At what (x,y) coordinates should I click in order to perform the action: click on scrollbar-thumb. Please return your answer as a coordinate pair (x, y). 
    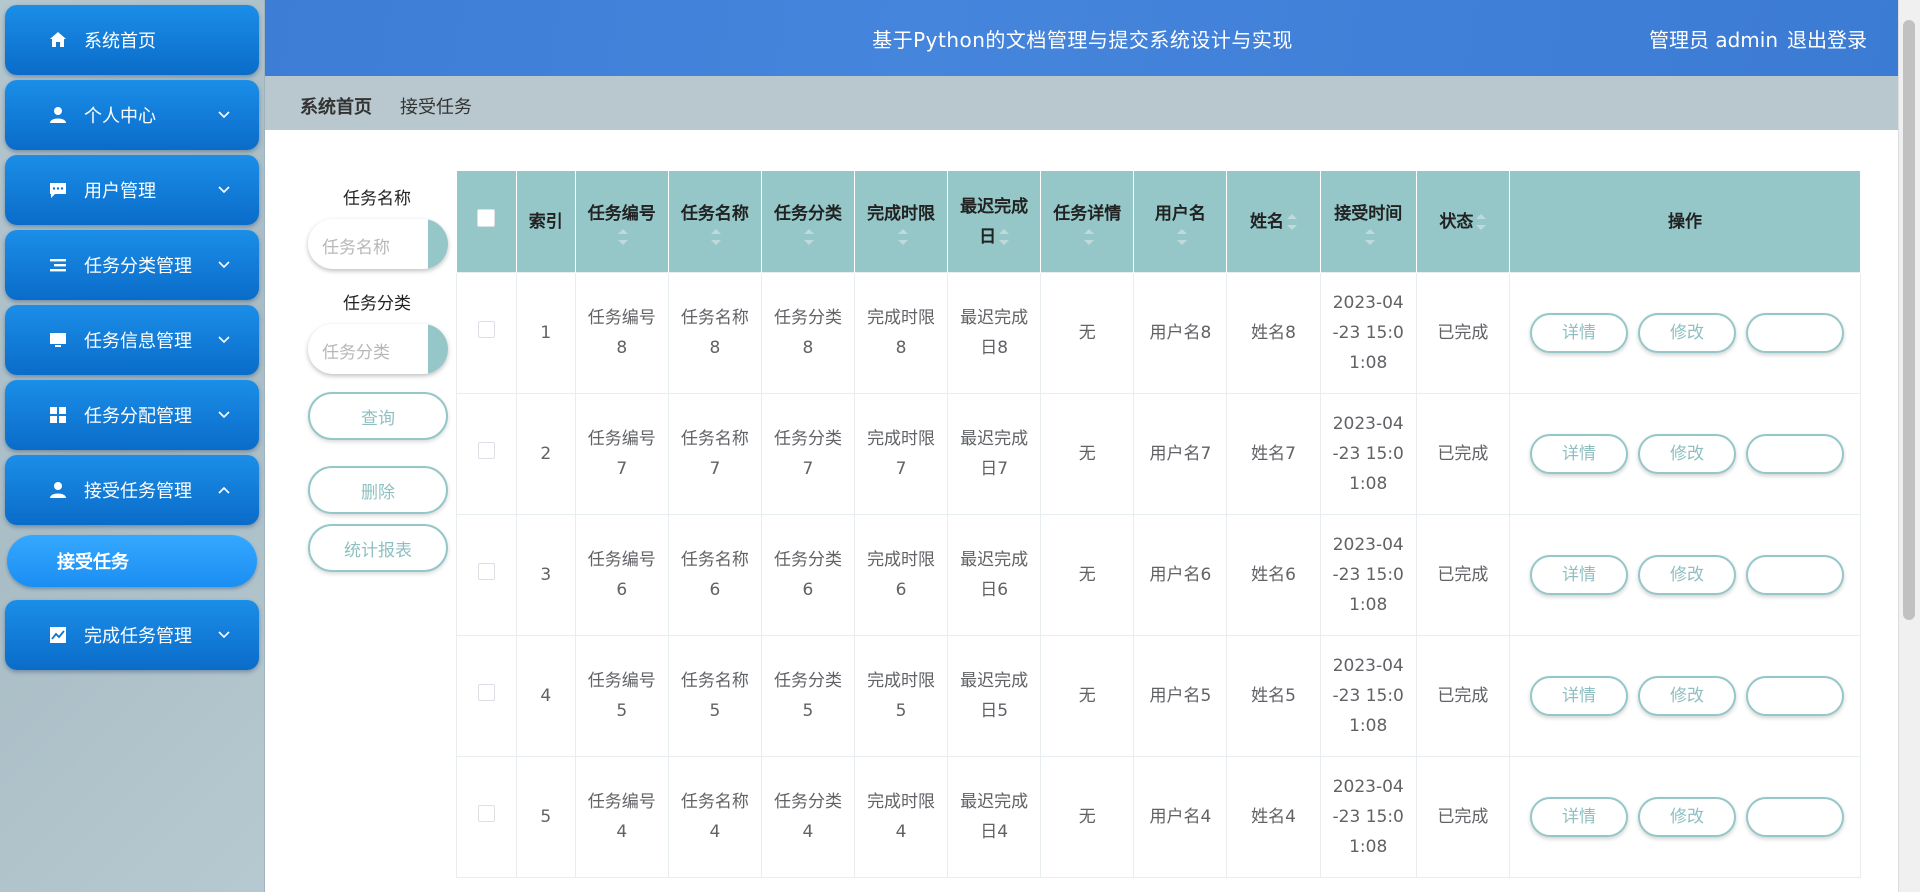
    Looking at the image, I should click on (1909, 320).